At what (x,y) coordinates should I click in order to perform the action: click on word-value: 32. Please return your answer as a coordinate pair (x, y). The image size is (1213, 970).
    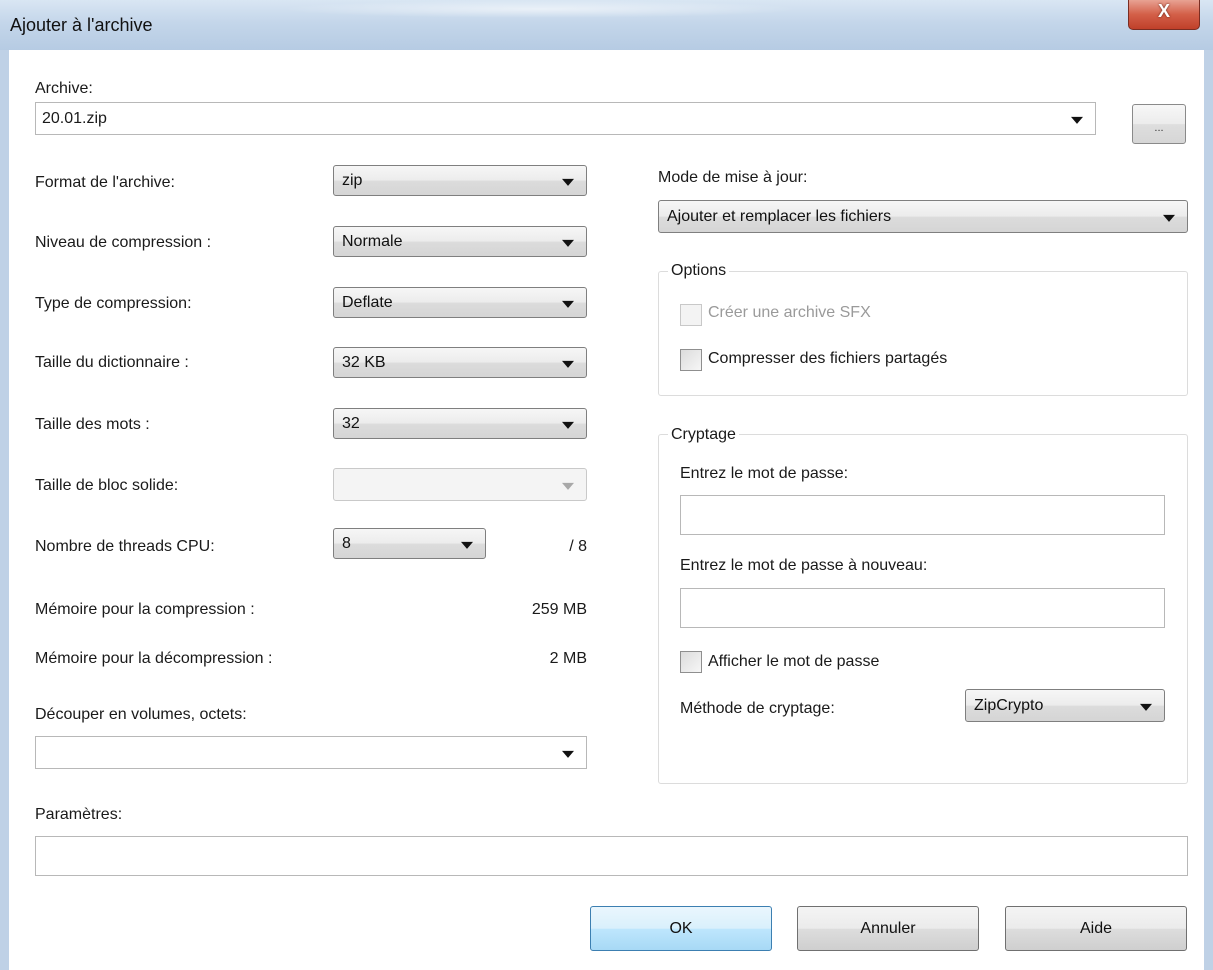
    Looking at the image, I should click on (351, 423).